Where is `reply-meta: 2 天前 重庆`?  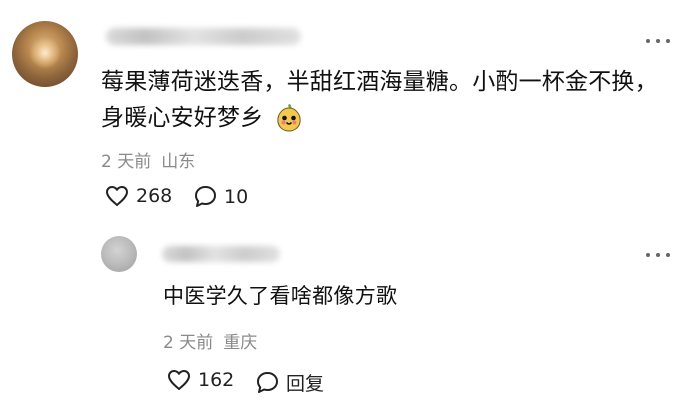
reply-meta: 2 天前 重庆 is located at coordinates (210, 340).